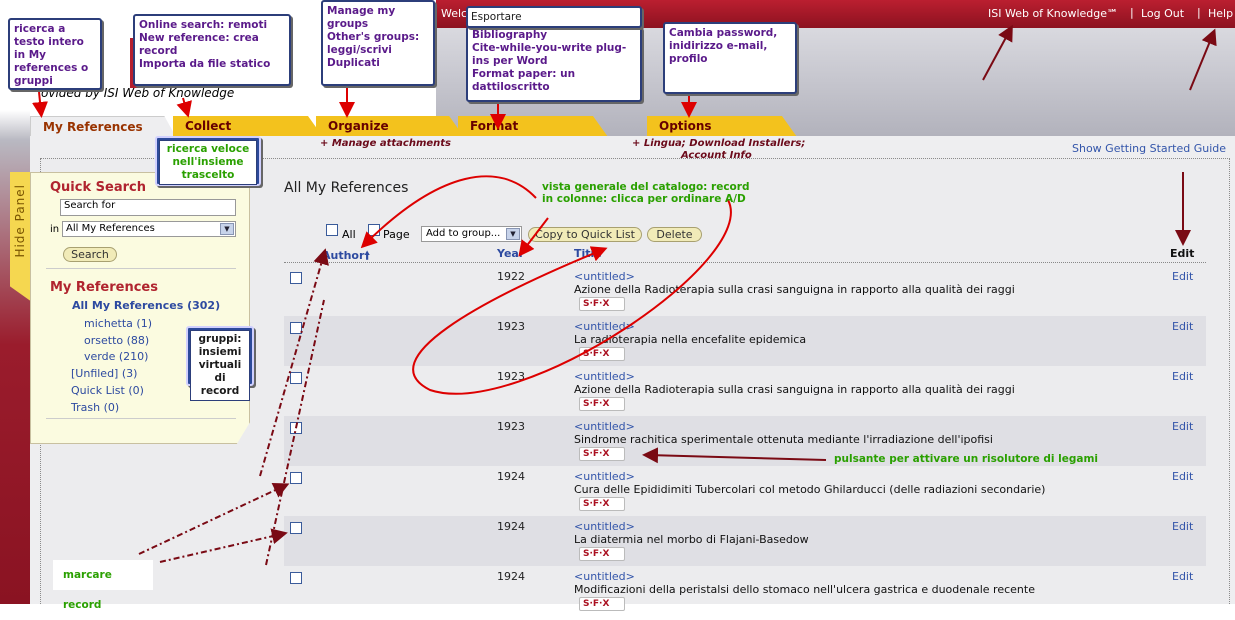 Image resolution: width=1235 pixels, height=620 pixels. I want to click on callout-text: Esportare, so click(496, 17).